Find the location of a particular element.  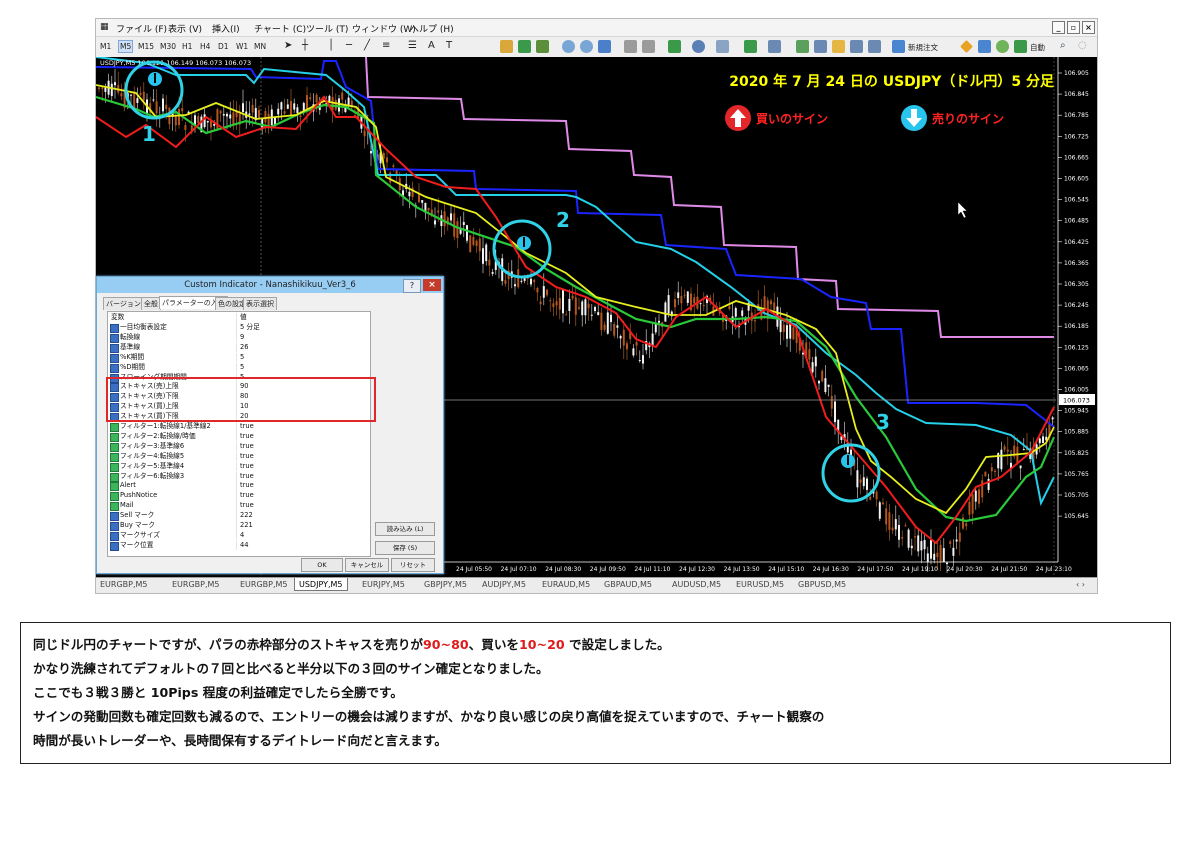

timeframe-mn: MN is located at coordinates (260, 46).